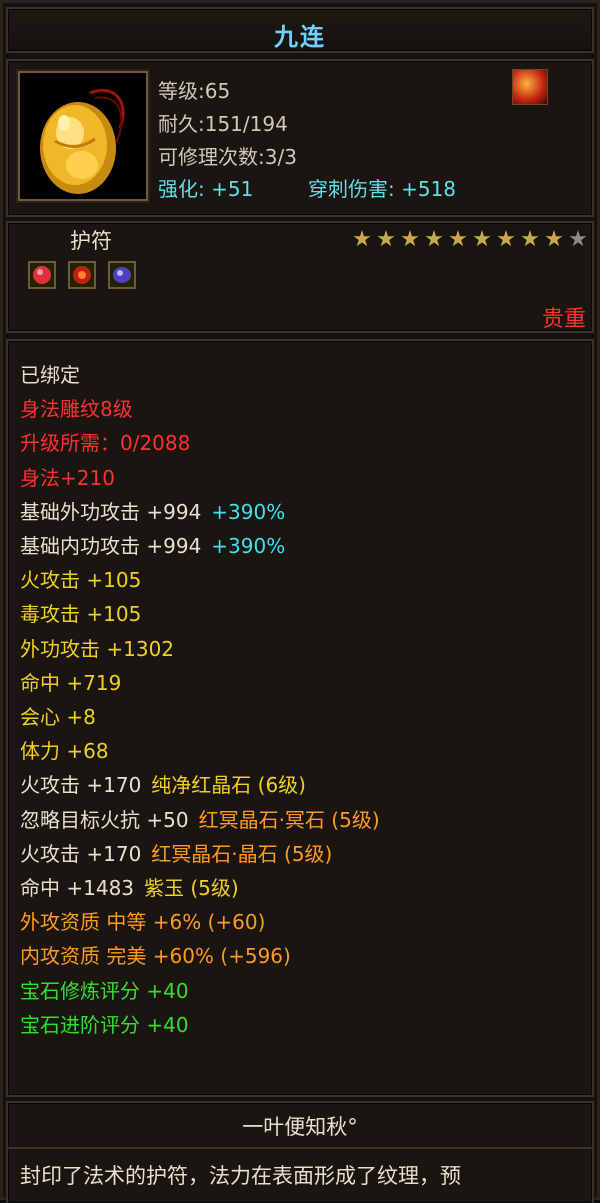  I want to click on item-type-box: 护符 ★ ★ ★ ★ ★ ★ ★ ★ ★ ★ 贵重, so click(300, 277).